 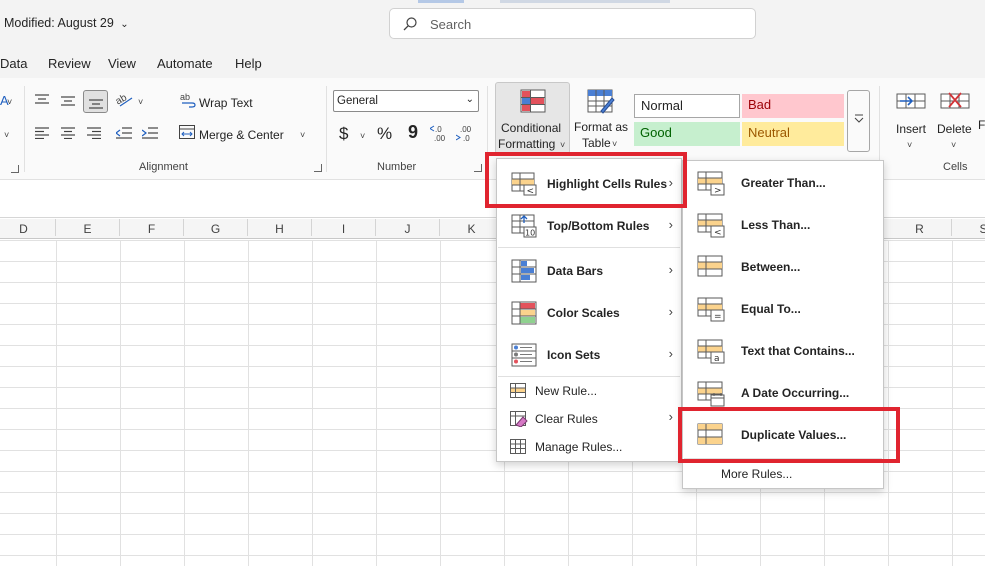 What do you see at coordinates (69, 63) in the screenshot?
I see `tab-review: Review` at bounding box center [69, 63].